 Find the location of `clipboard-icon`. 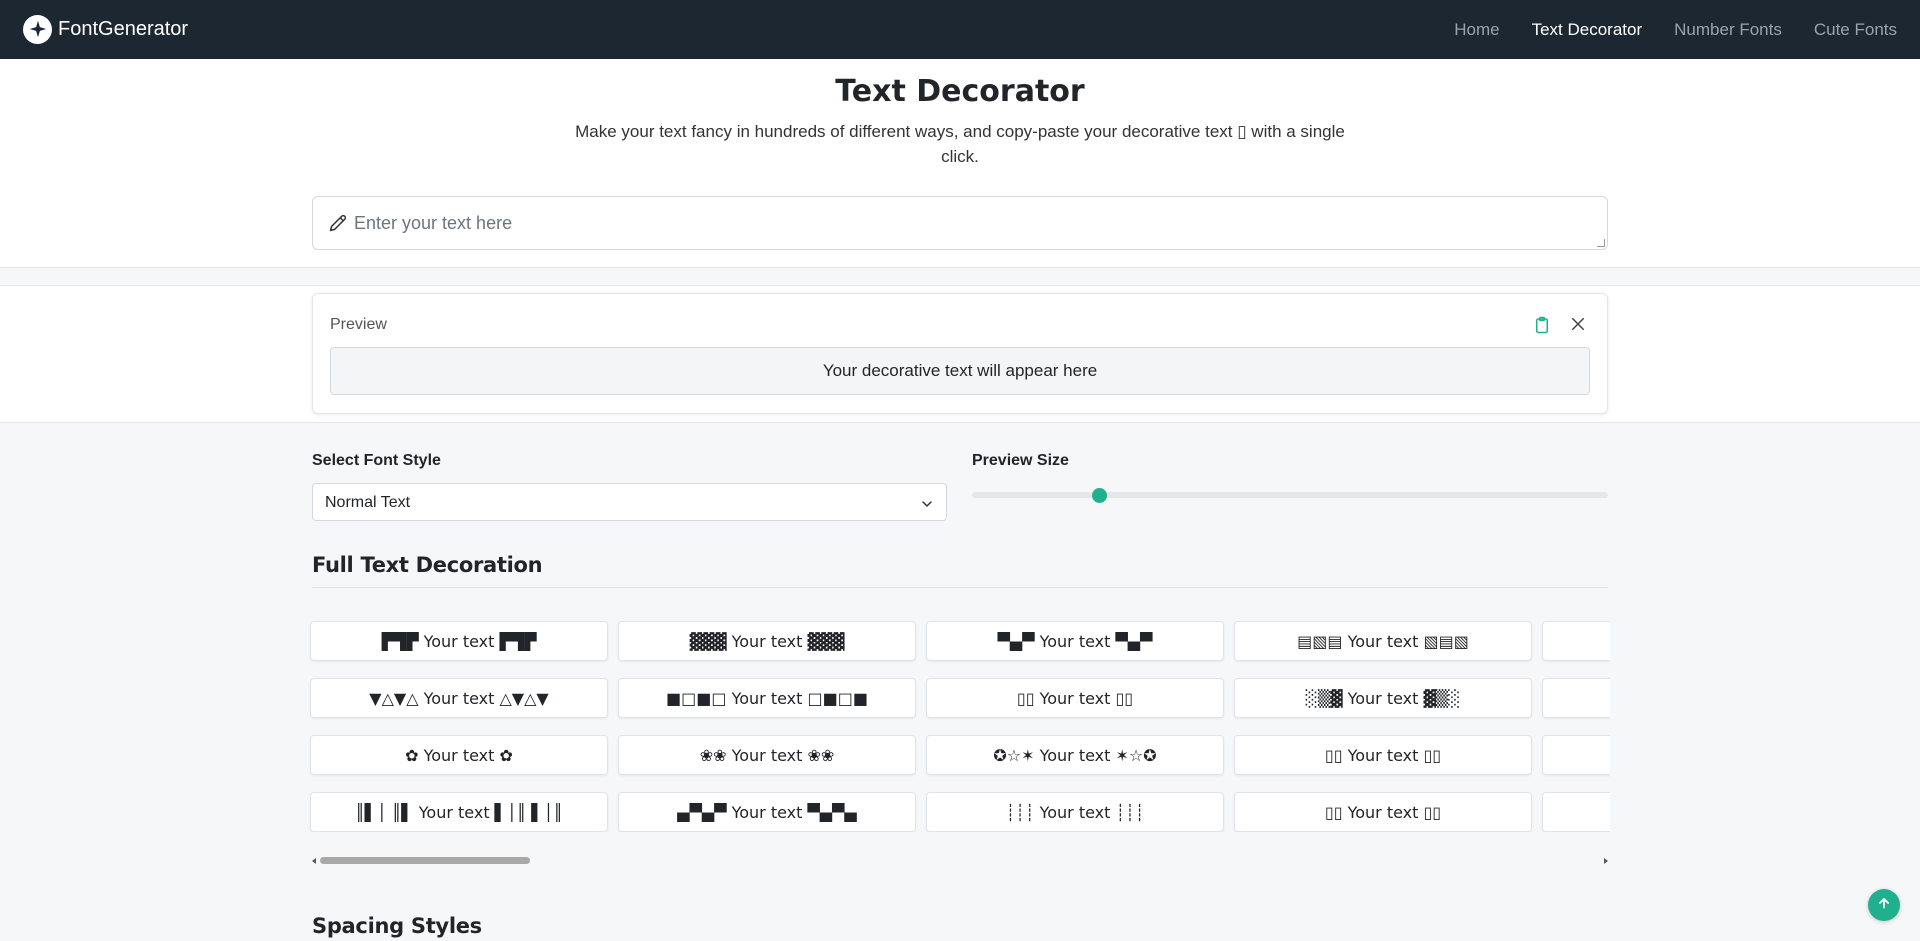

clipboard-icon is located at coordinates (1542, 325).